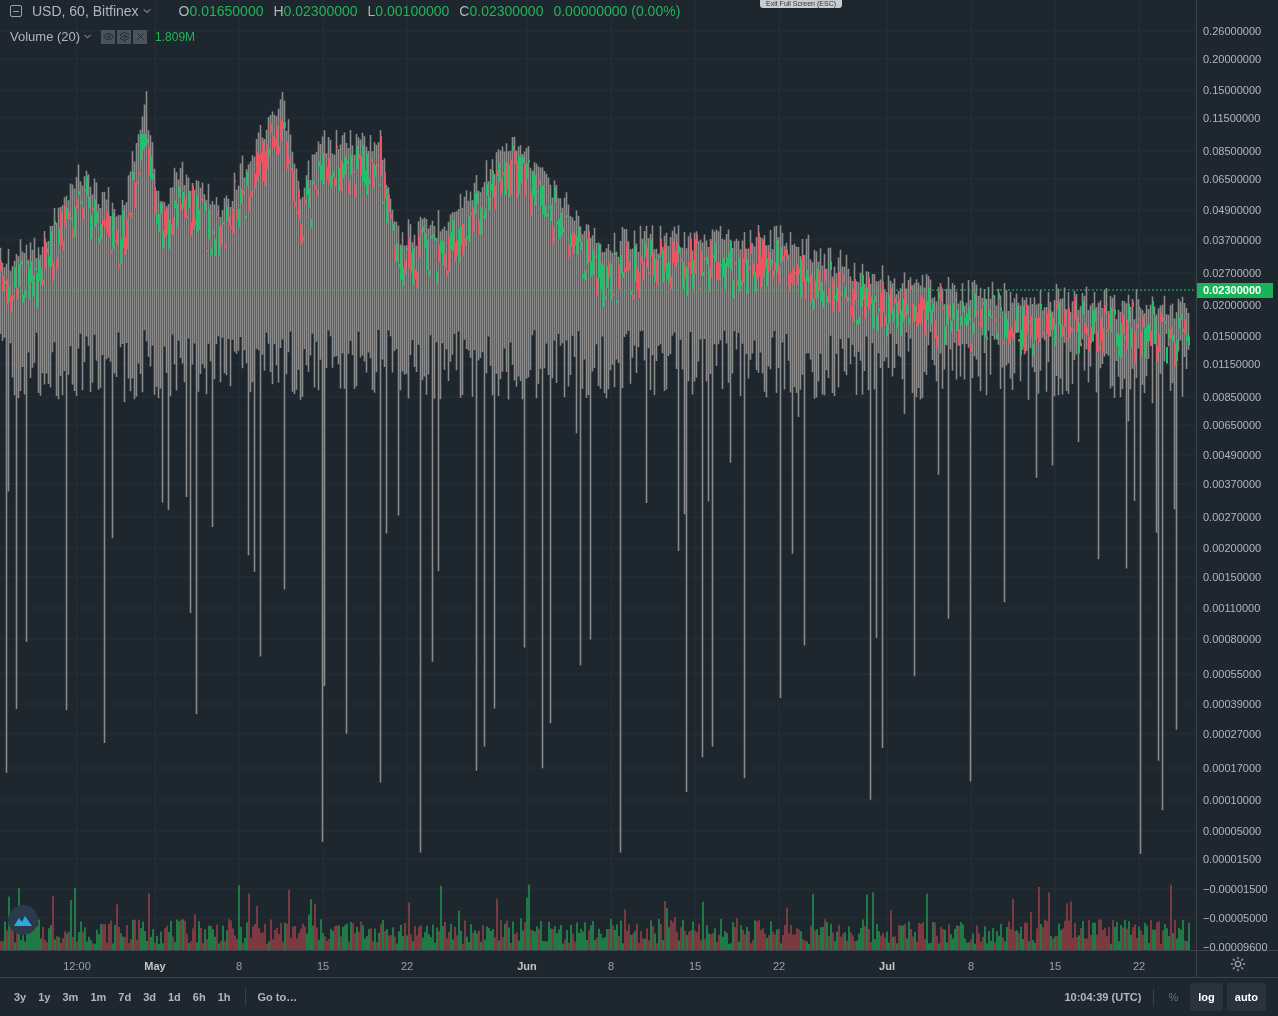 Image resolution: width=1278 pixels, height=1016 pixels. I want to click on sun-icon, so click(1237, 964).